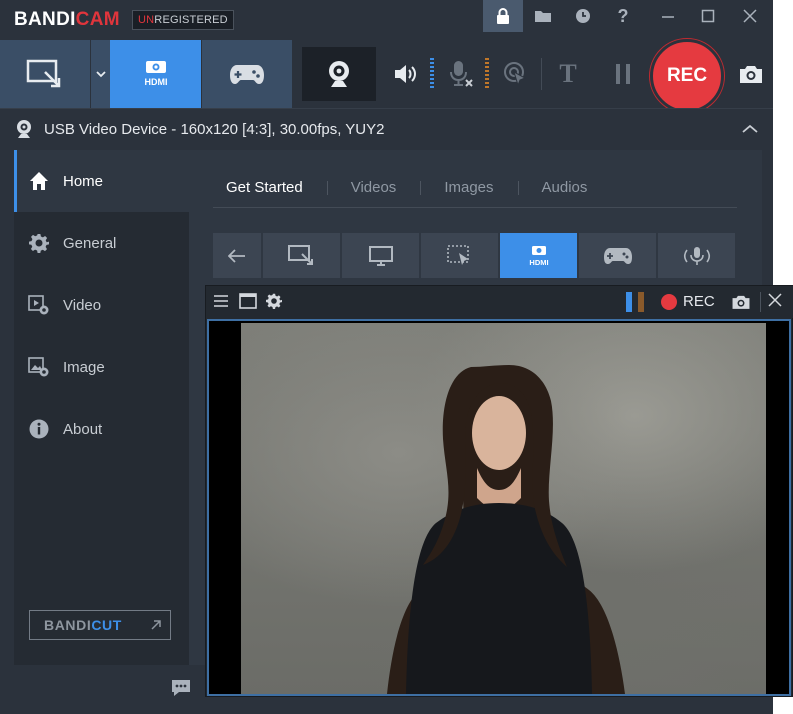 This screenshot has height=714, width=793. I want to click on speaker-icon, so click(405, 74).